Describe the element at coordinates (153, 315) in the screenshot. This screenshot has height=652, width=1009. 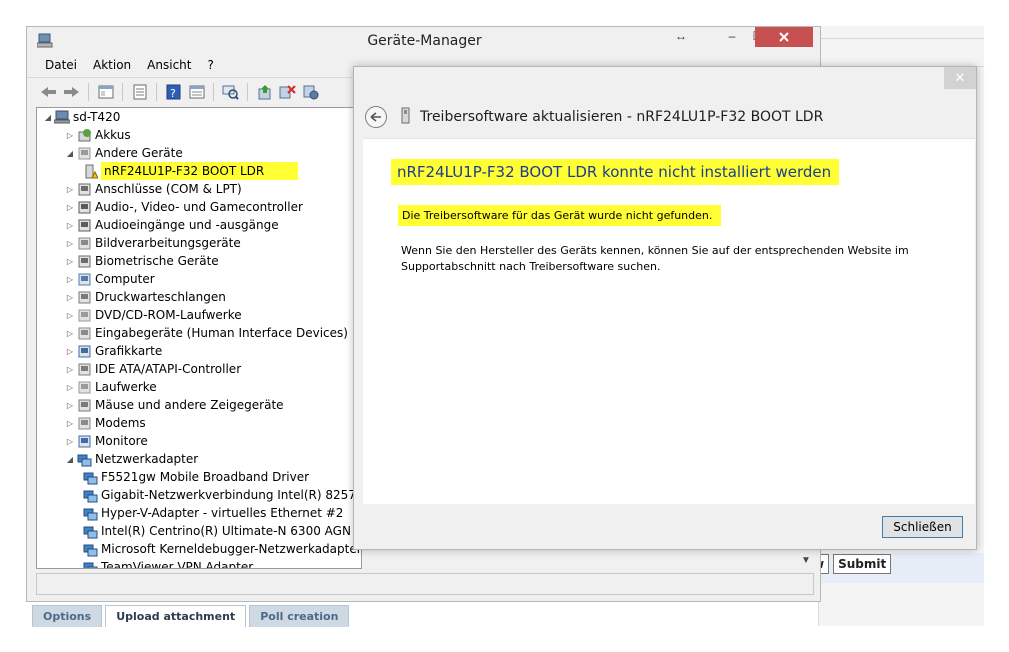
I see `tree-category-item: ▷ DVD/CD-ROM-Laufwerke` at that location.